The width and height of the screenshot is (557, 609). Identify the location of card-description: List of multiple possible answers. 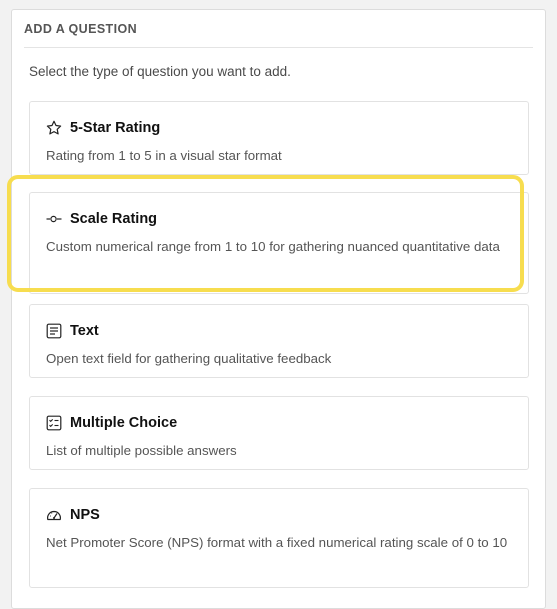
(141, 450).